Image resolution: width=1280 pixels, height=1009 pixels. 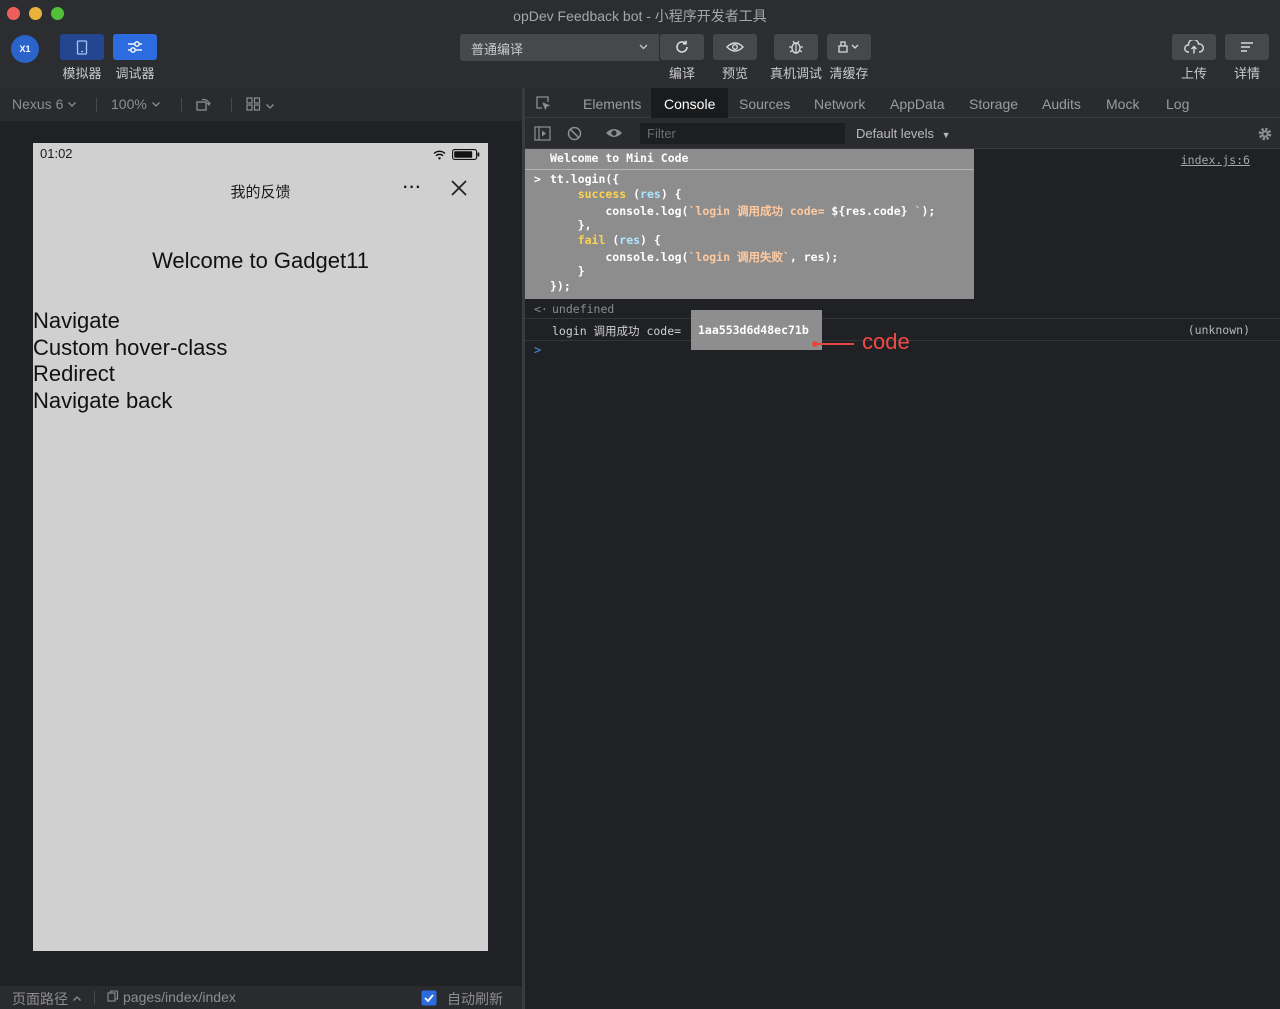 I want to click on compile-mode-select: 普通编译, so click(x=559, y=47).